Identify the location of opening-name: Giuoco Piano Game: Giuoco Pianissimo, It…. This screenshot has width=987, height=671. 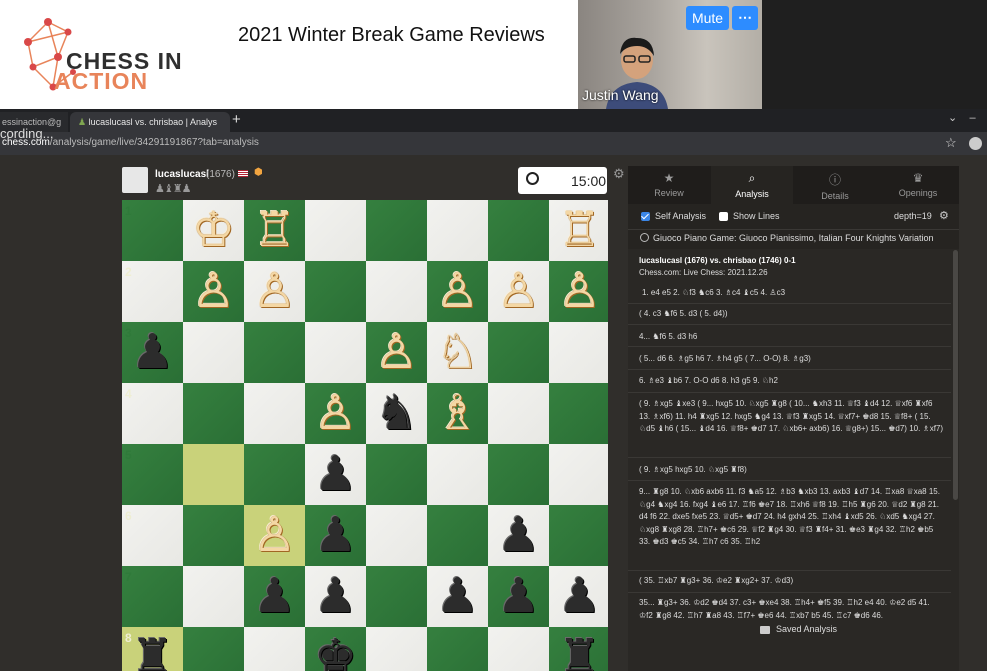
(793, 238).